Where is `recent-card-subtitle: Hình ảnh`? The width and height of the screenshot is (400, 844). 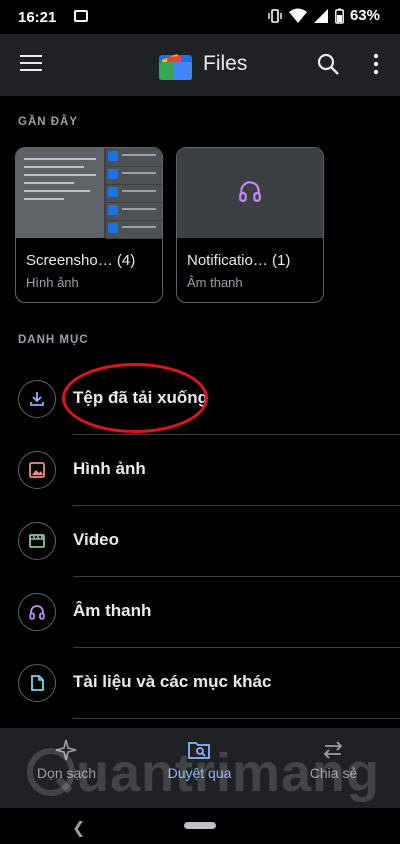 recent-card-subtitle: Hình ảnh is located at coordinates (52, 282).